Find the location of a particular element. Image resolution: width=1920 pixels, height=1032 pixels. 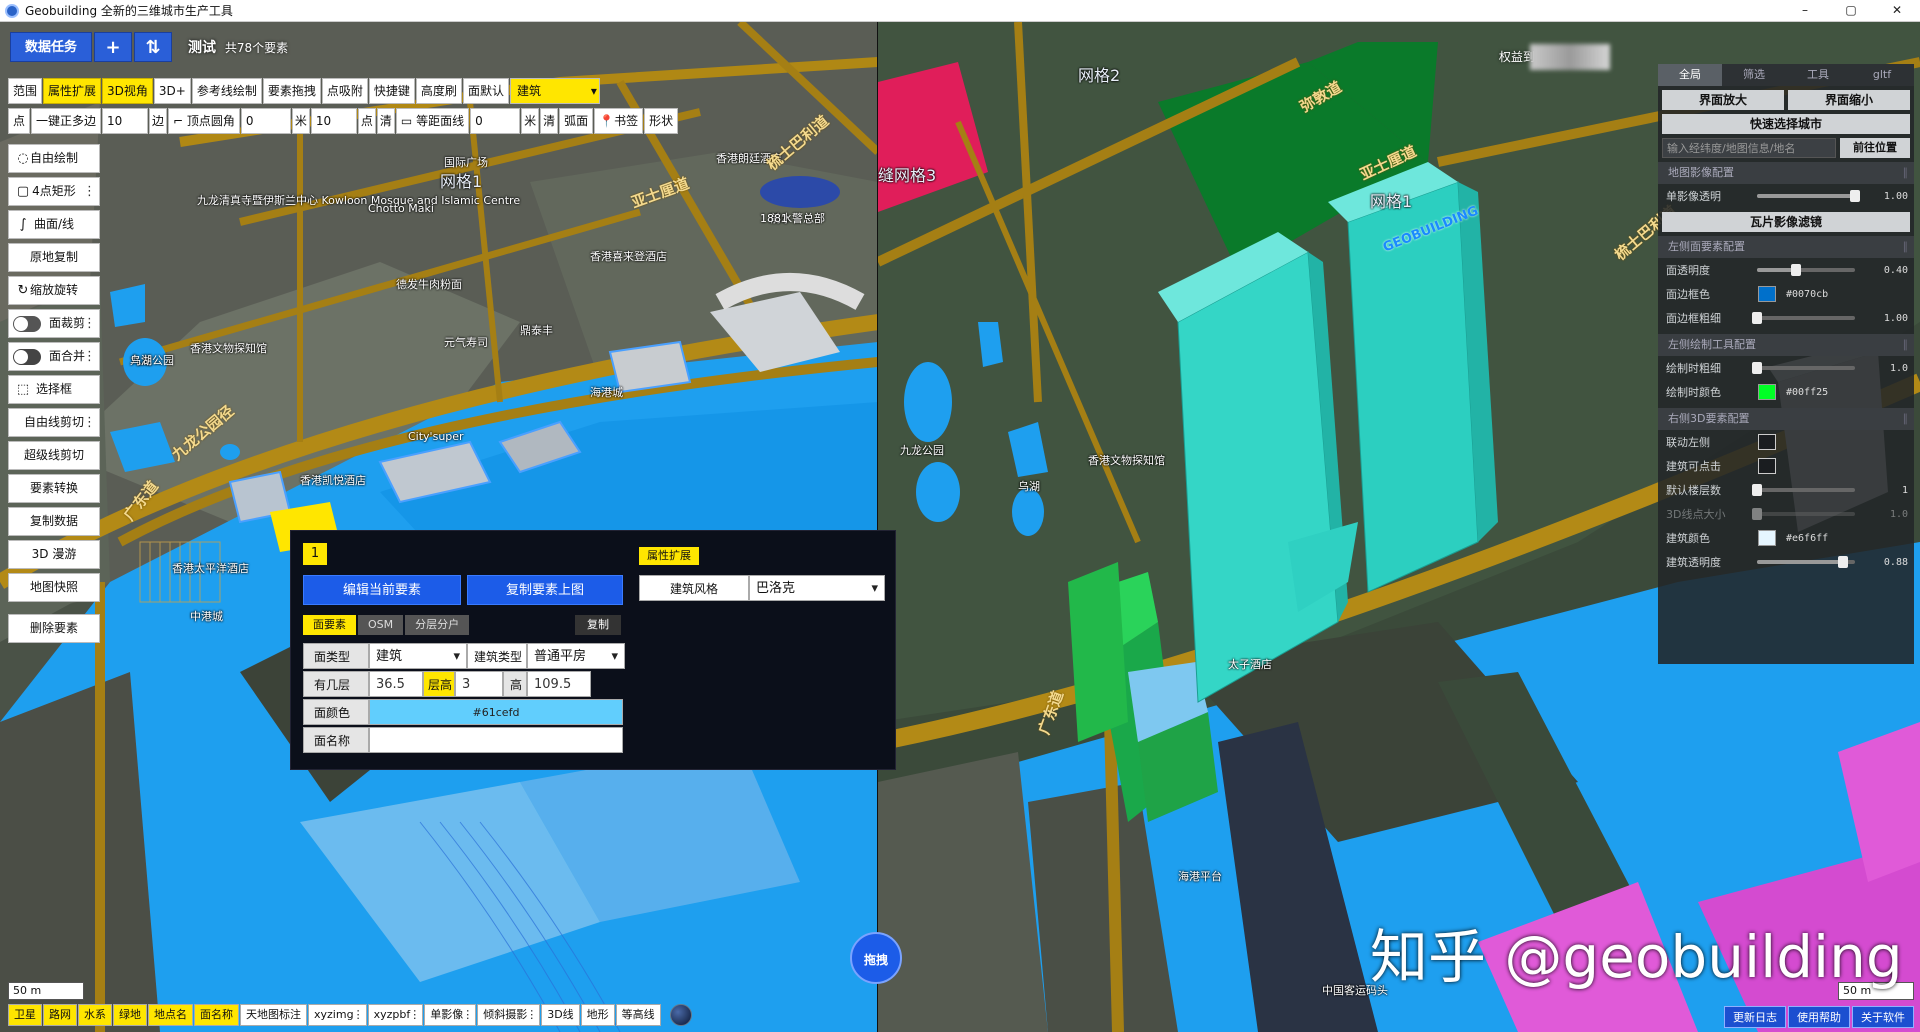

goto-location-button: 前往位置 is located at coordinates (1875, 148).